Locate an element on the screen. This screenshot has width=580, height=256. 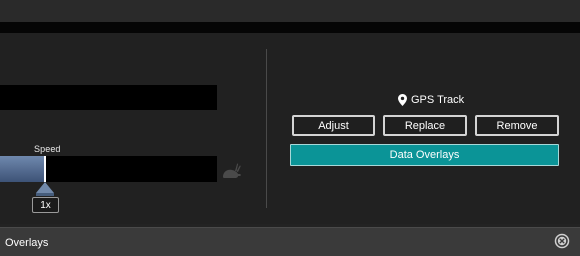
speed-slider-handle-base is located at coordinates (45, 194).